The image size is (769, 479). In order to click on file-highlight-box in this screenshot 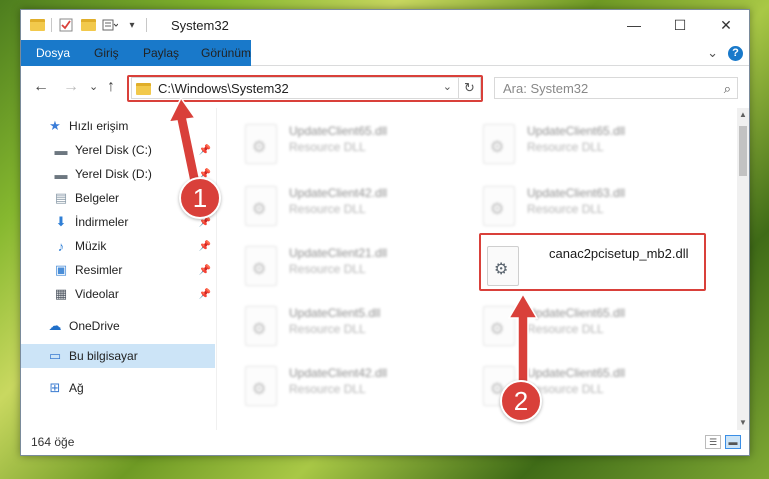, I will do `click(592, 262)`.